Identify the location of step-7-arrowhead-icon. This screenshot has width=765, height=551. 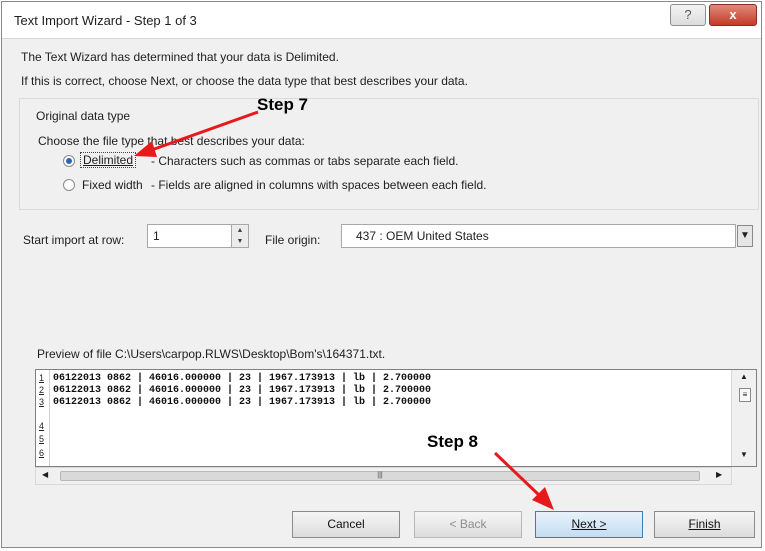
(145, 149).